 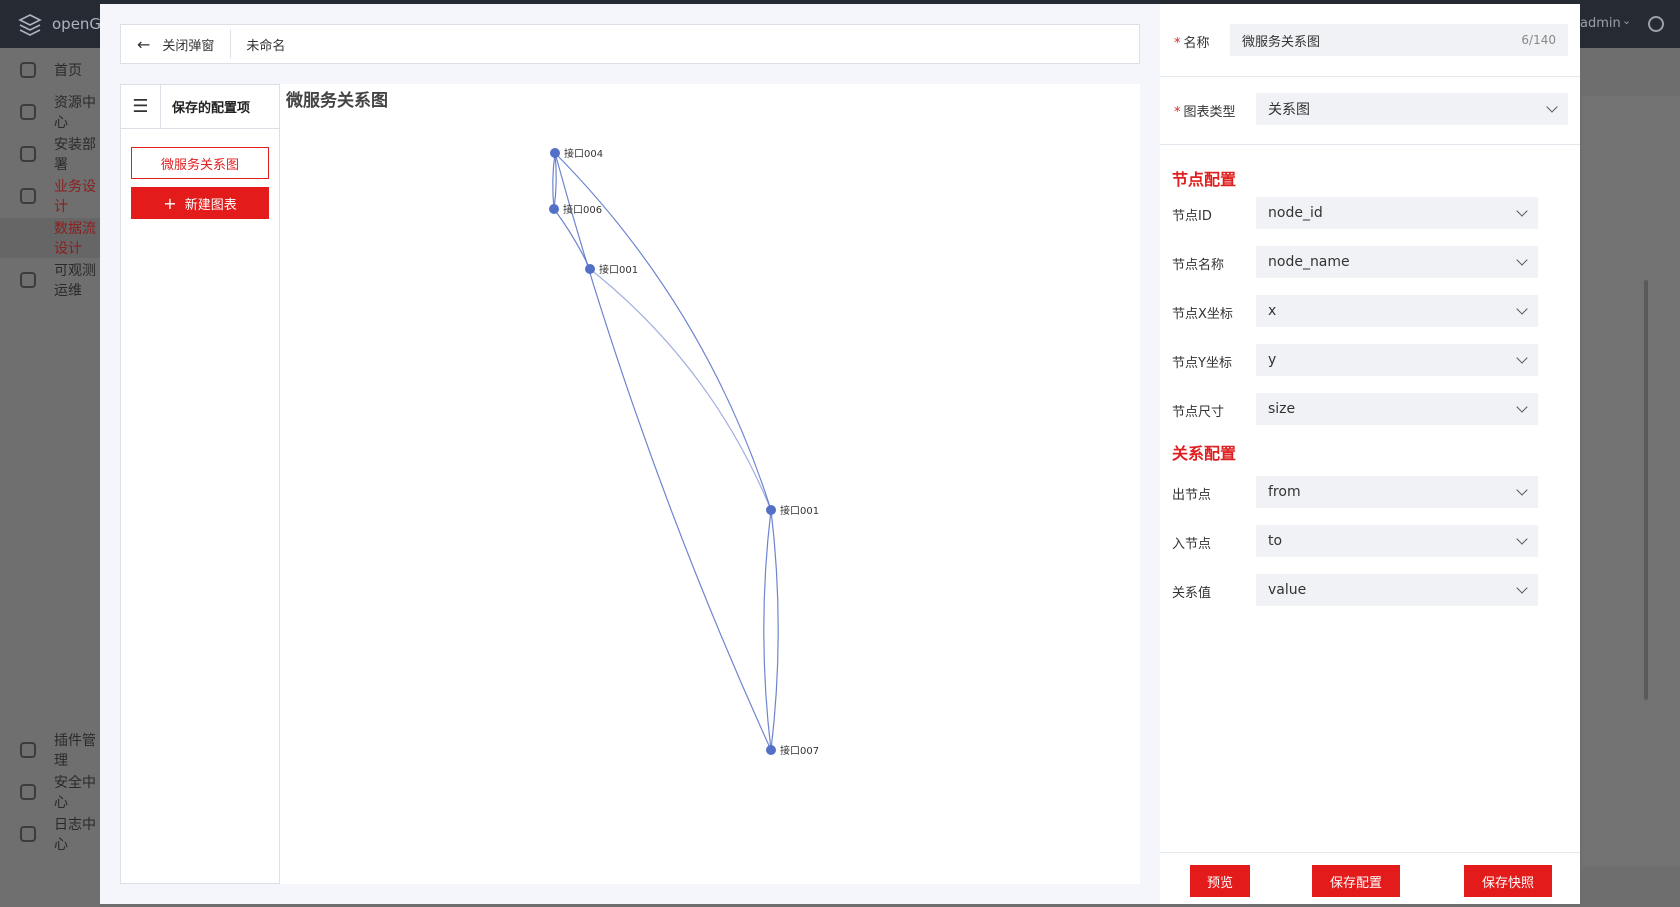 What do you see at coordinates (1192, 593) in the screenshot?
I see `field-label: 关系值` at bounding box center [1192, 593].